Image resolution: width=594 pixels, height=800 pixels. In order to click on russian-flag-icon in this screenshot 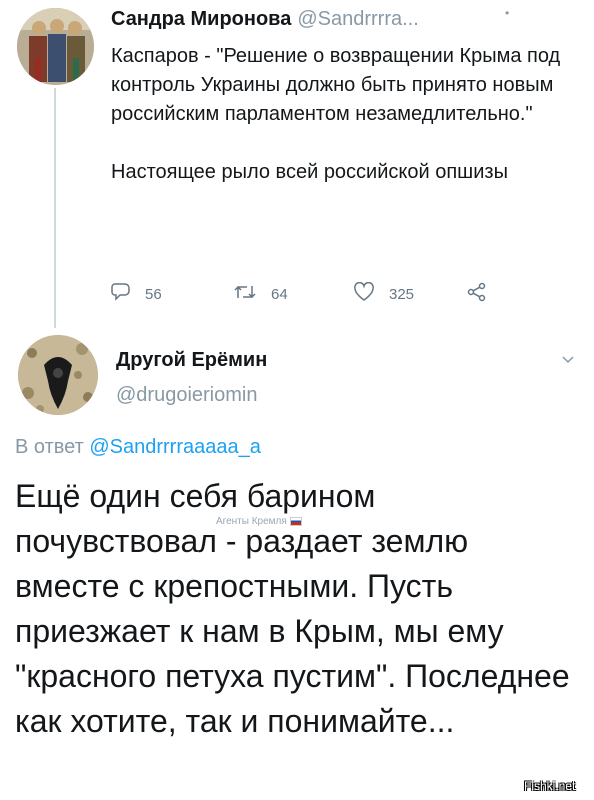, I will do `click(295, 521)`.